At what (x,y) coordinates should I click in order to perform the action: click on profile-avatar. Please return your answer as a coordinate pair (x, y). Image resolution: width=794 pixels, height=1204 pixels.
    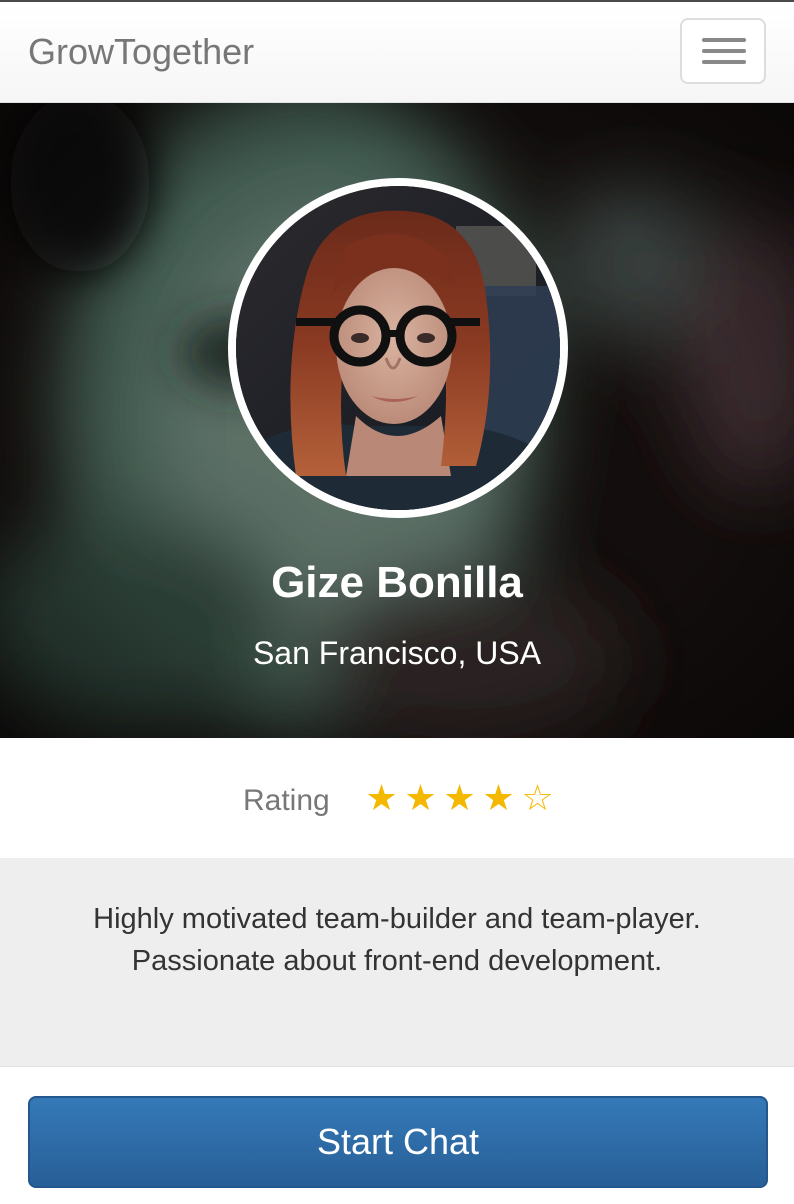
    Looking at the image, I should click on (398, 348).